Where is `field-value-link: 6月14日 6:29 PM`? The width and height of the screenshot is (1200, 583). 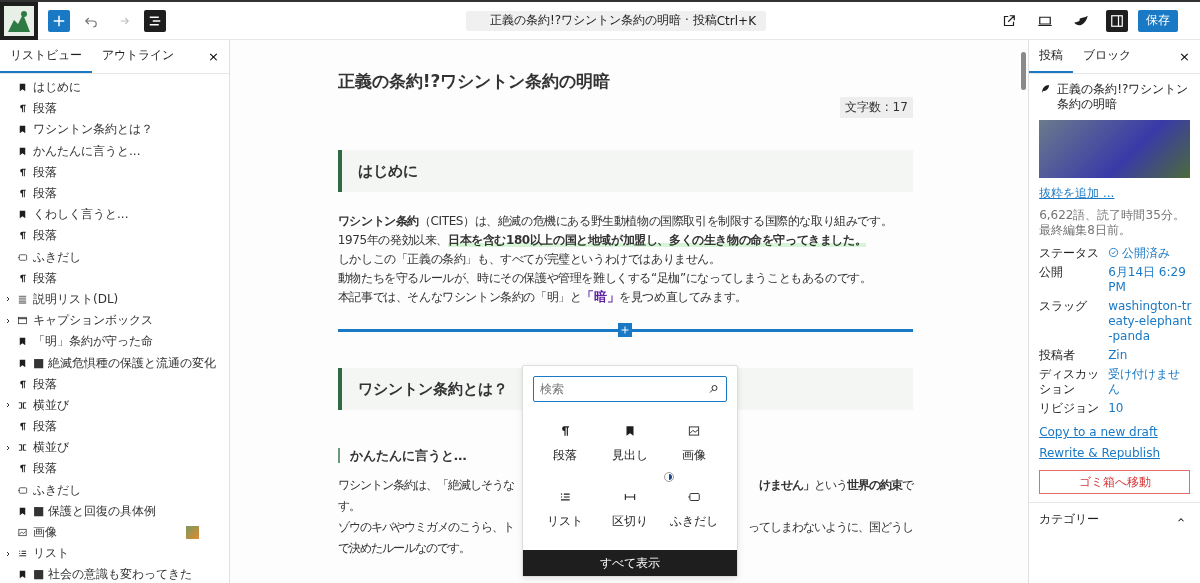
field-value-link: 6月14日 6:29 PM is located at coordinates (1150, 280).